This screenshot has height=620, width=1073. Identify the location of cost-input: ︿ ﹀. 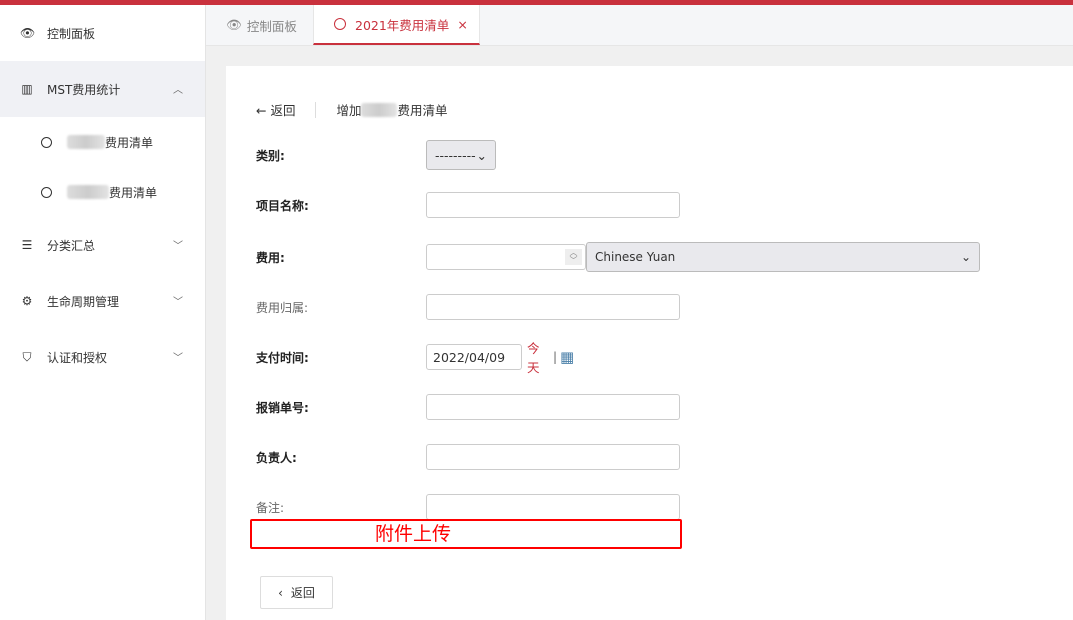
(506, 257).